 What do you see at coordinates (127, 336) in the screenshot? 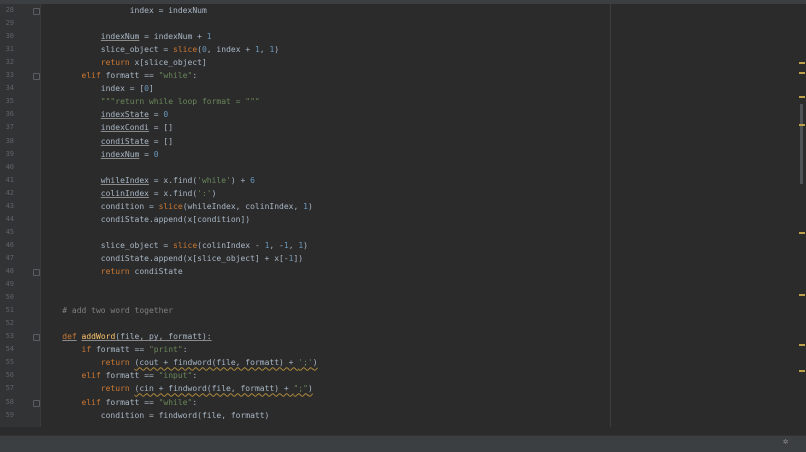
I see `code-line: def addWord(file, py, formatt):` at bounding box center [127, 336].